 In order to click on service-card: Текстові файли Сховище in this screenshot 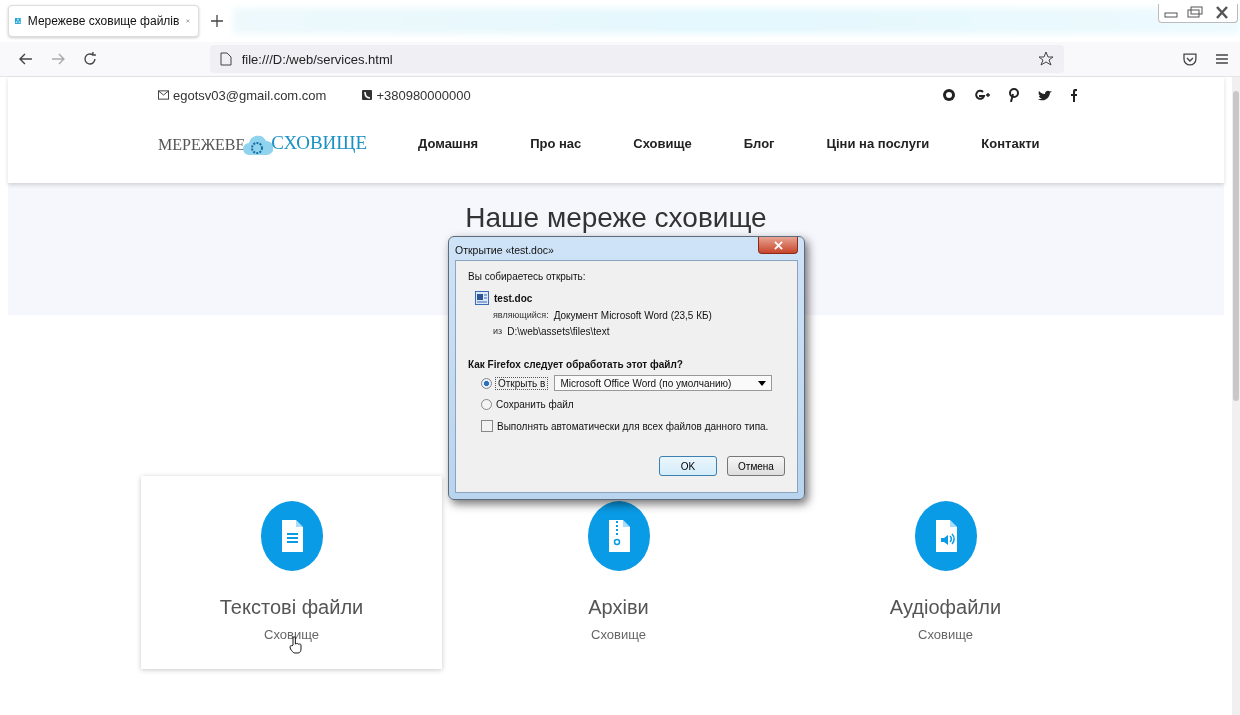, I will do `click(291, 572)`.